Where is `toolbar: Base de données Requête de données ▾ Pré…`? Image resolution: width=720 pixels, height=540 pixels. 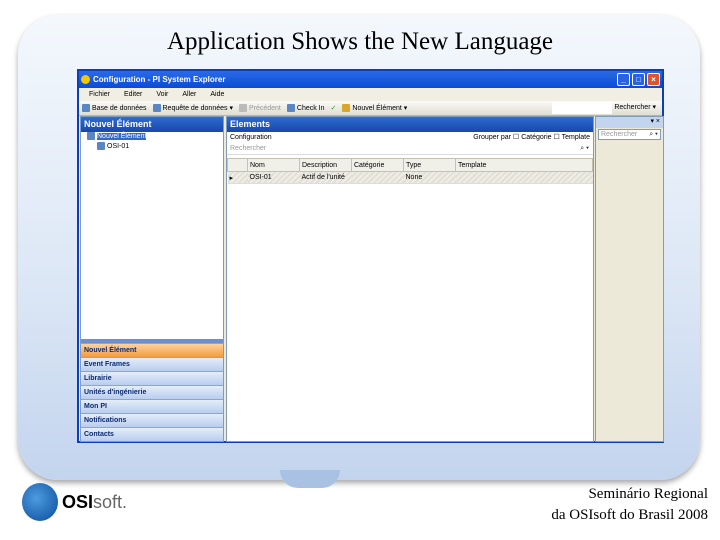
toolbar: Base de données Requête de données ▾ Pré… is located at coordinates (370, 108).